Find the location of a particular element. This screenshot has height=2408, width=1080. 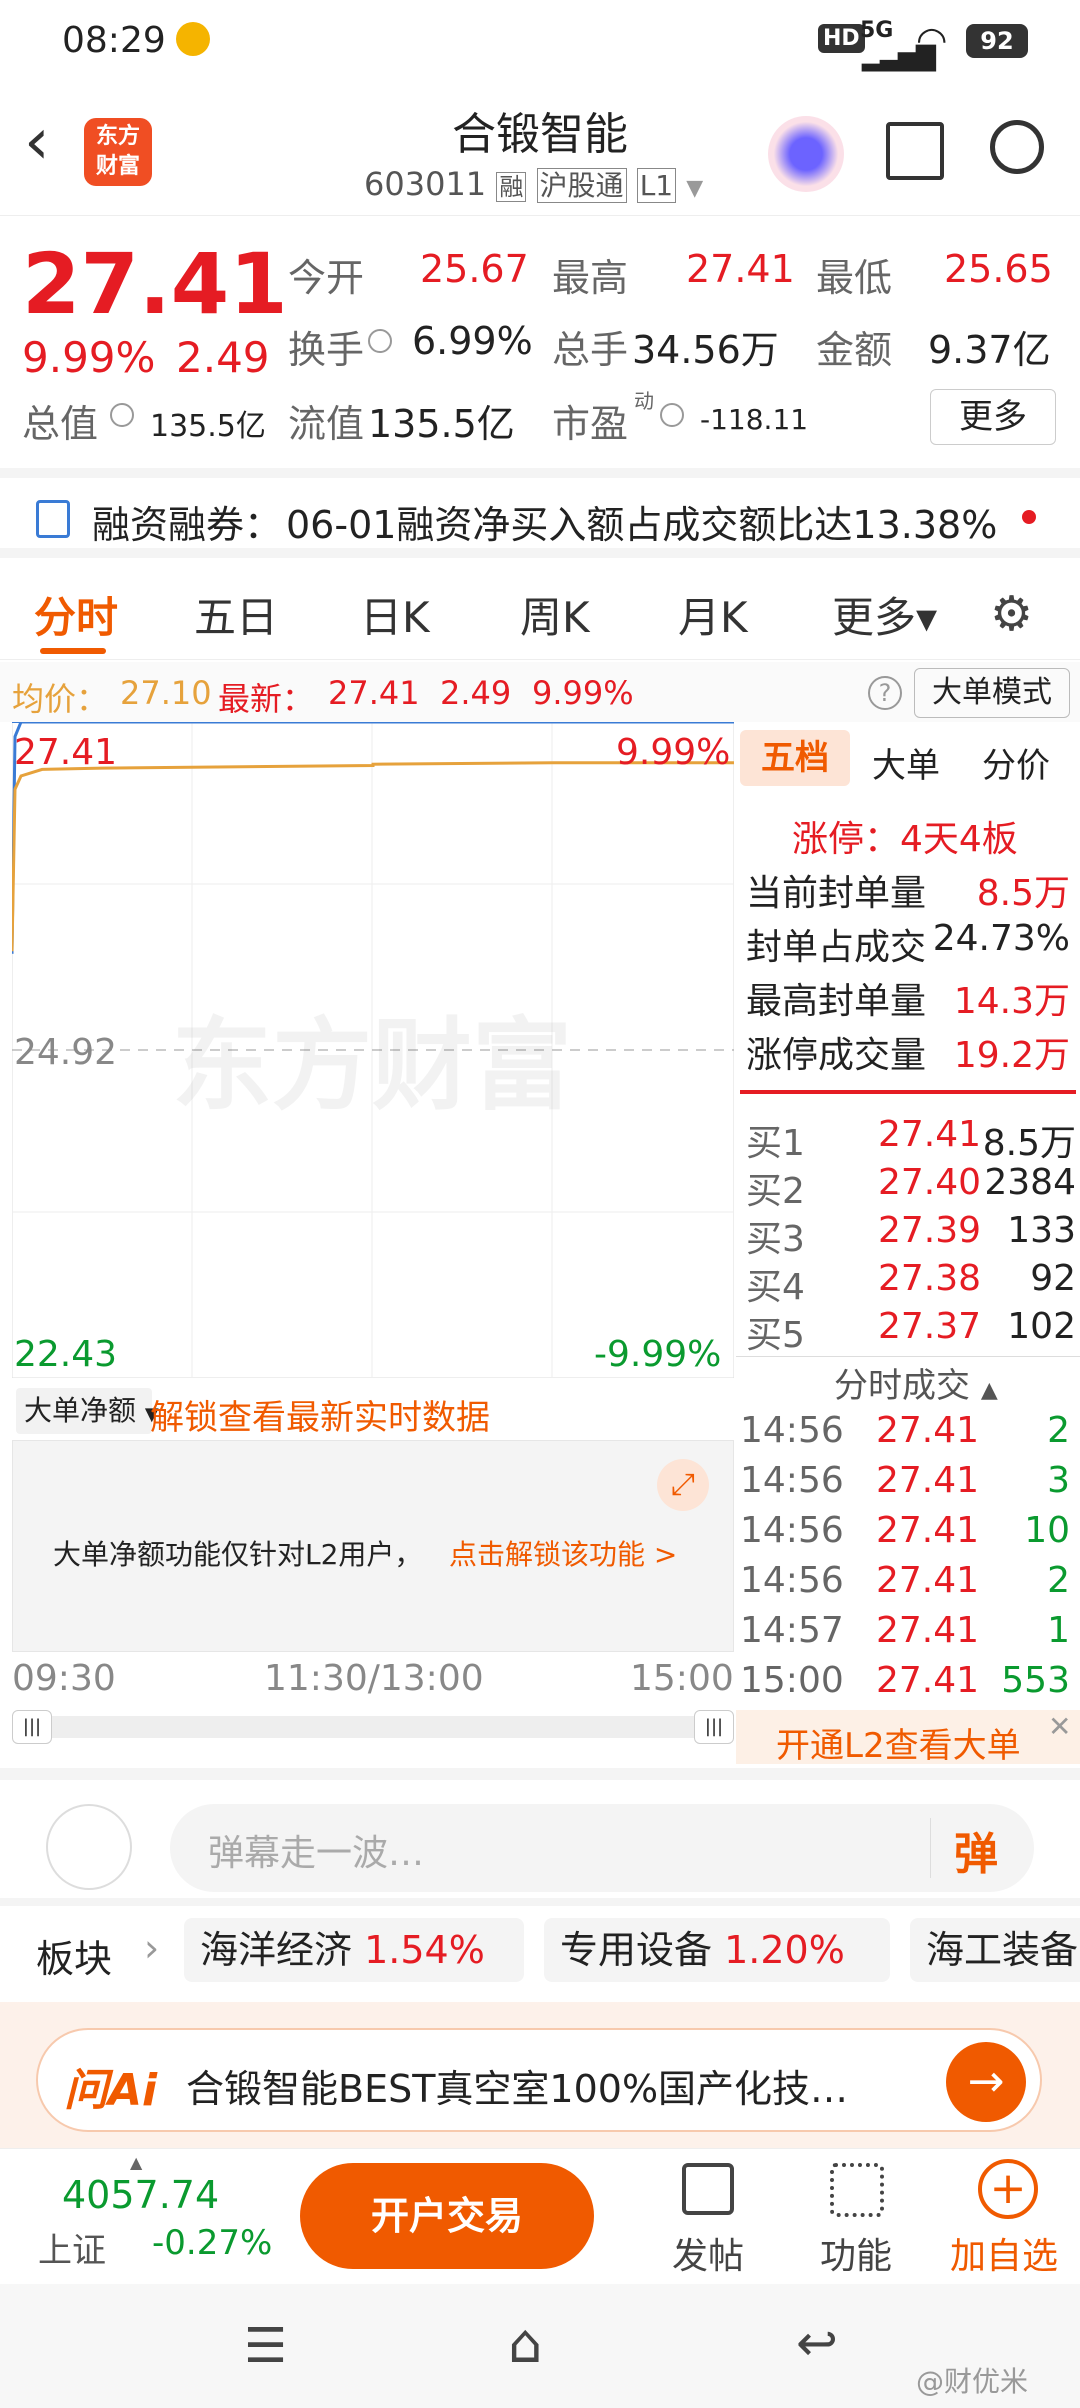

scroll-handle-right: ||| is located at coordinates (714, 1727).